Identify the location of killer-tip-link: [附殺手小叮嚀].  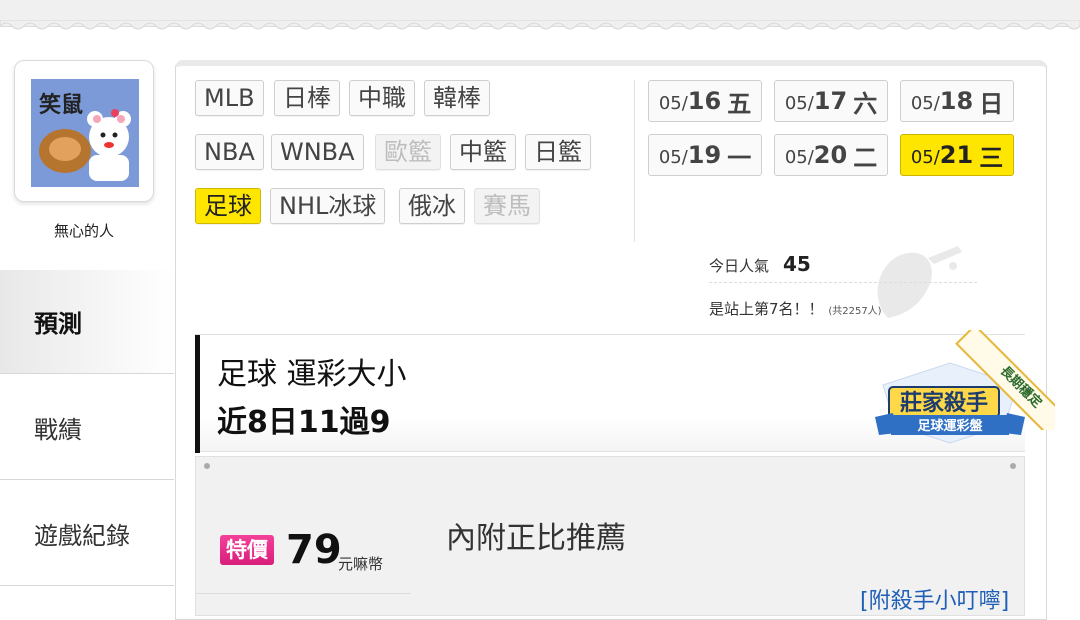
(934, 599).